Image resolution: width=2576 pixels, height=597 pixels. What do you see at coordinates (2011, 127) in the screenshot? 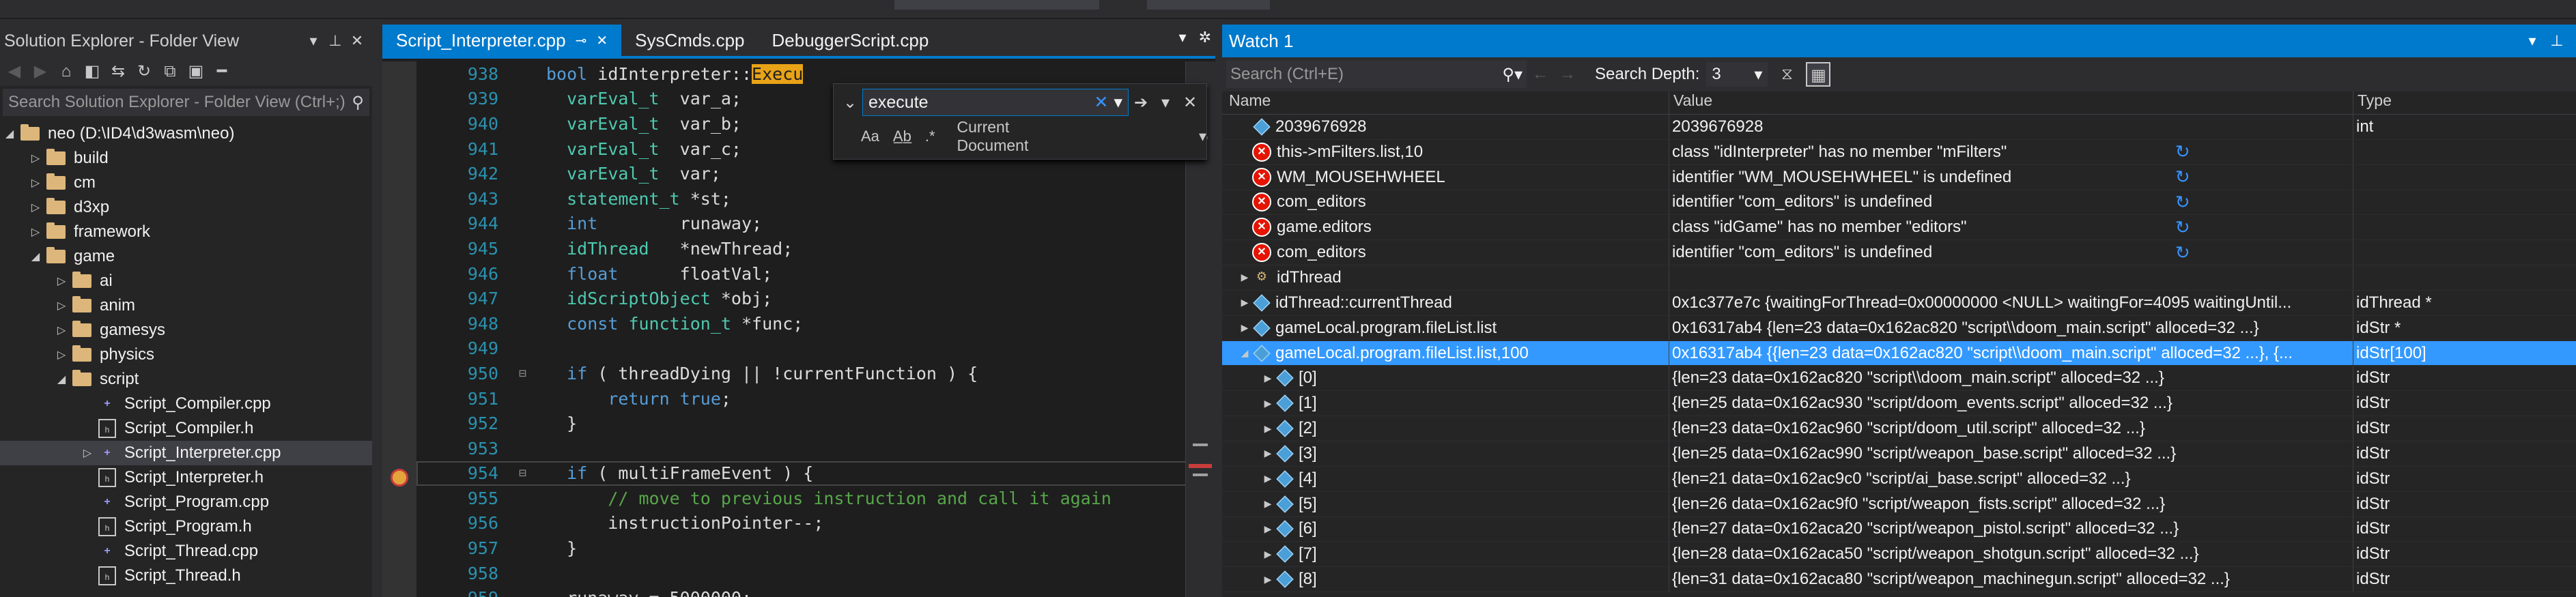
I see `watch-value-cell: 2039676928` at bounding box center [2011, 127].